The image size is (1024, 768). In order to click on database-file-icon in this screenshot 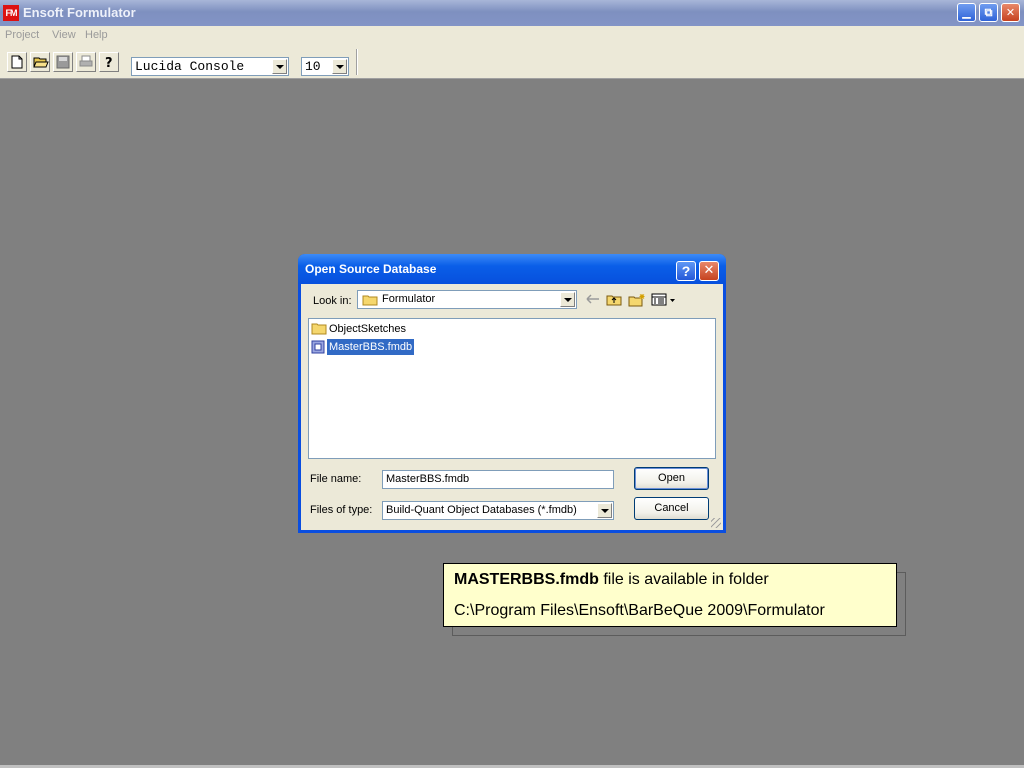, I will do `click(318, 347)`.